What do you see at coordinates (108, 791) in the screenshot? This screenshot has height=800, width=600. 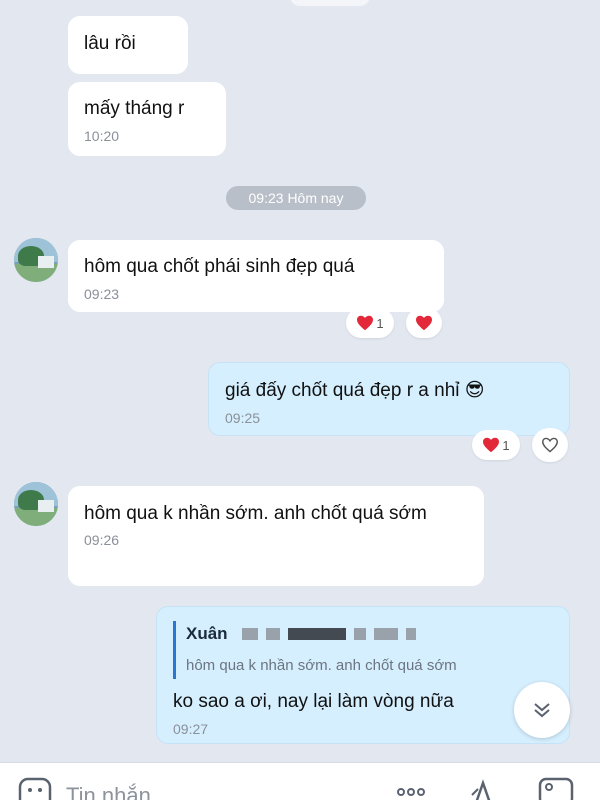 I see `message-input: Tin nhắn` at bounding box center [108, 791].